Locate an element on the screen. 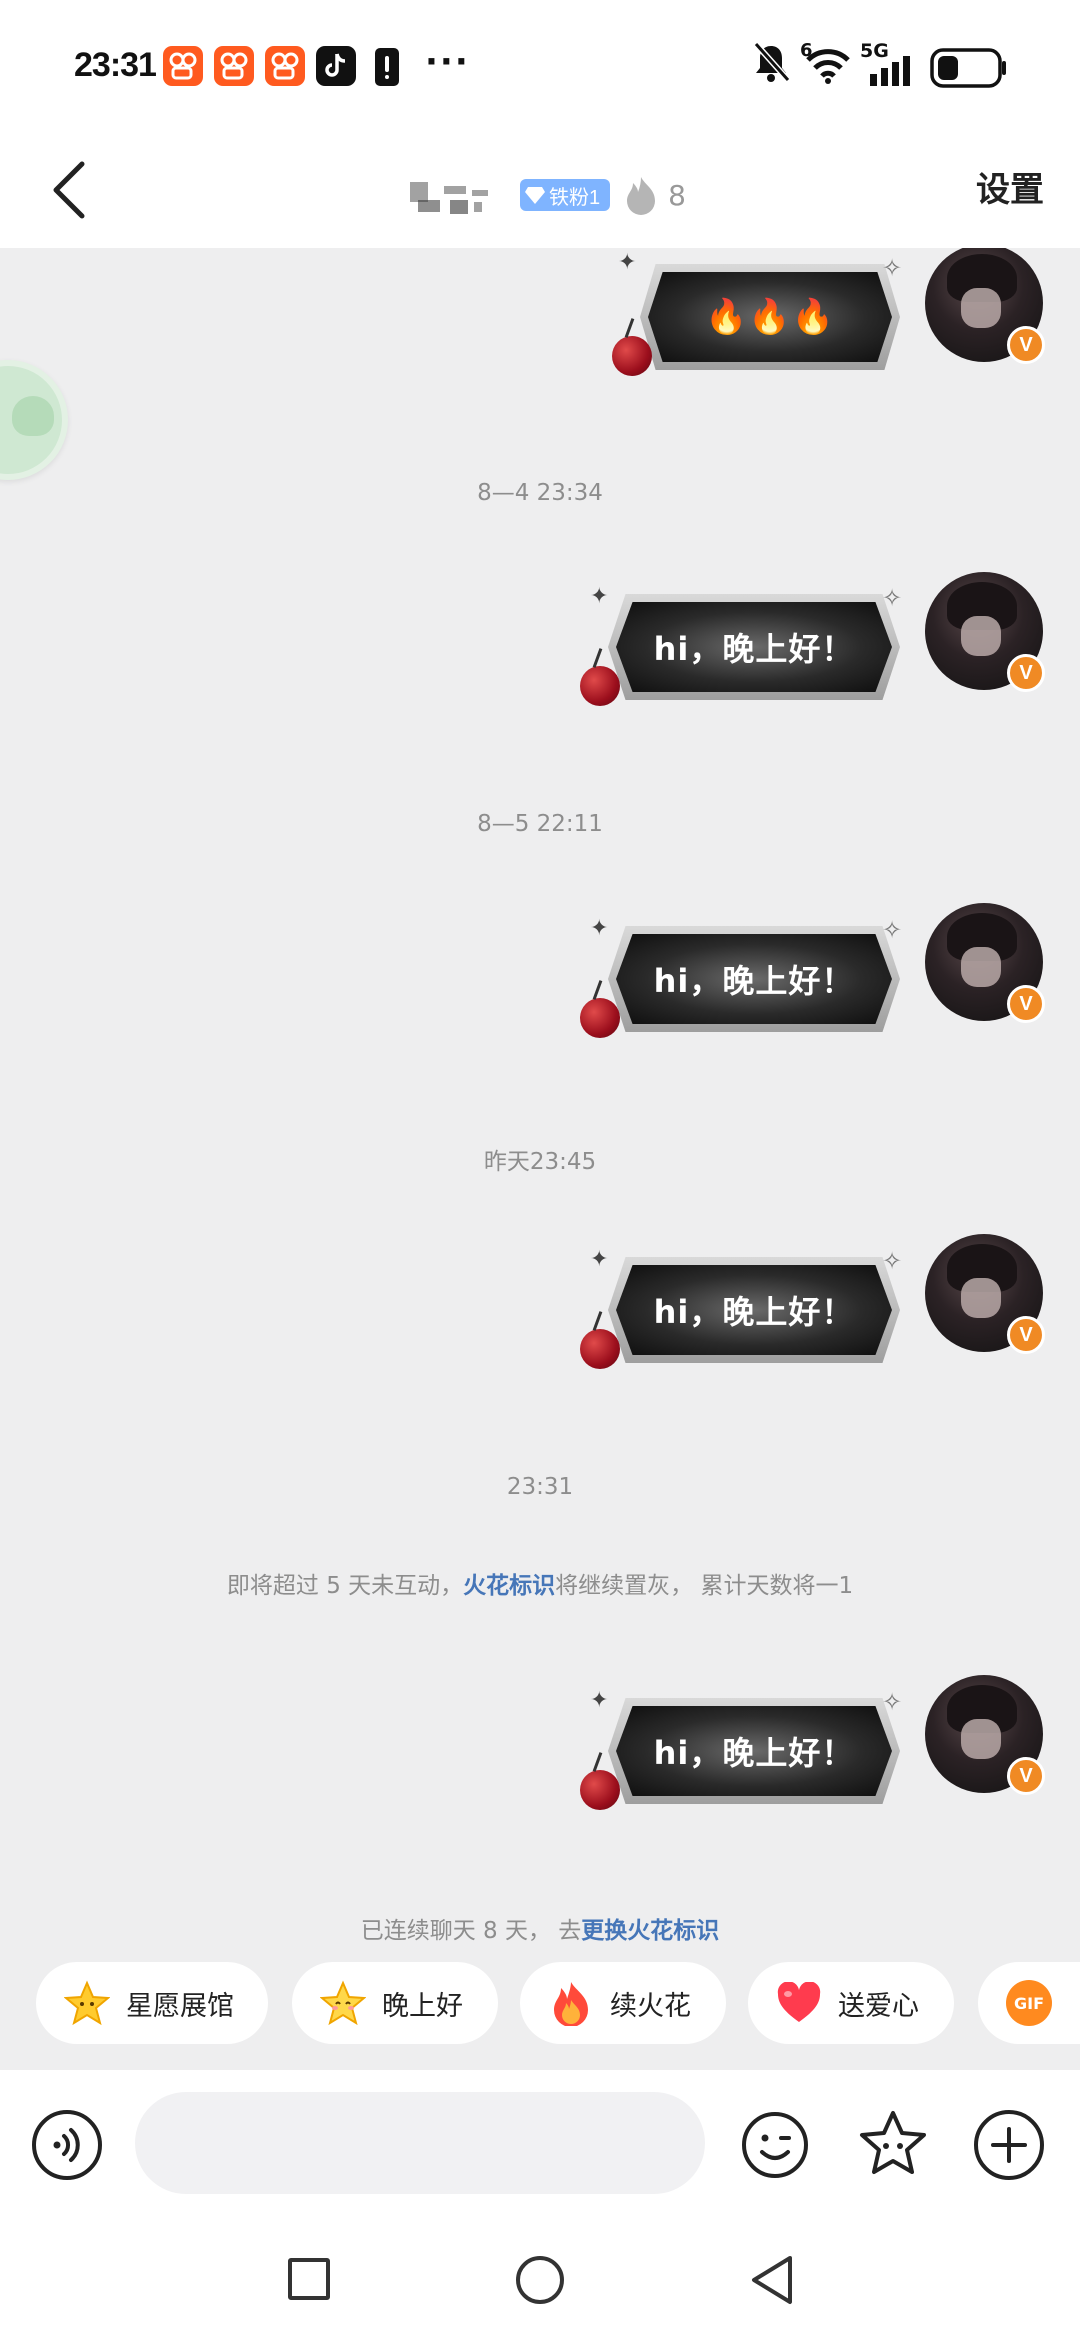 The width and height of the screenshot is (1080, 2337). notice-prefix: 即将超过 5 天未互动， is located at coordinates (345, 1586).